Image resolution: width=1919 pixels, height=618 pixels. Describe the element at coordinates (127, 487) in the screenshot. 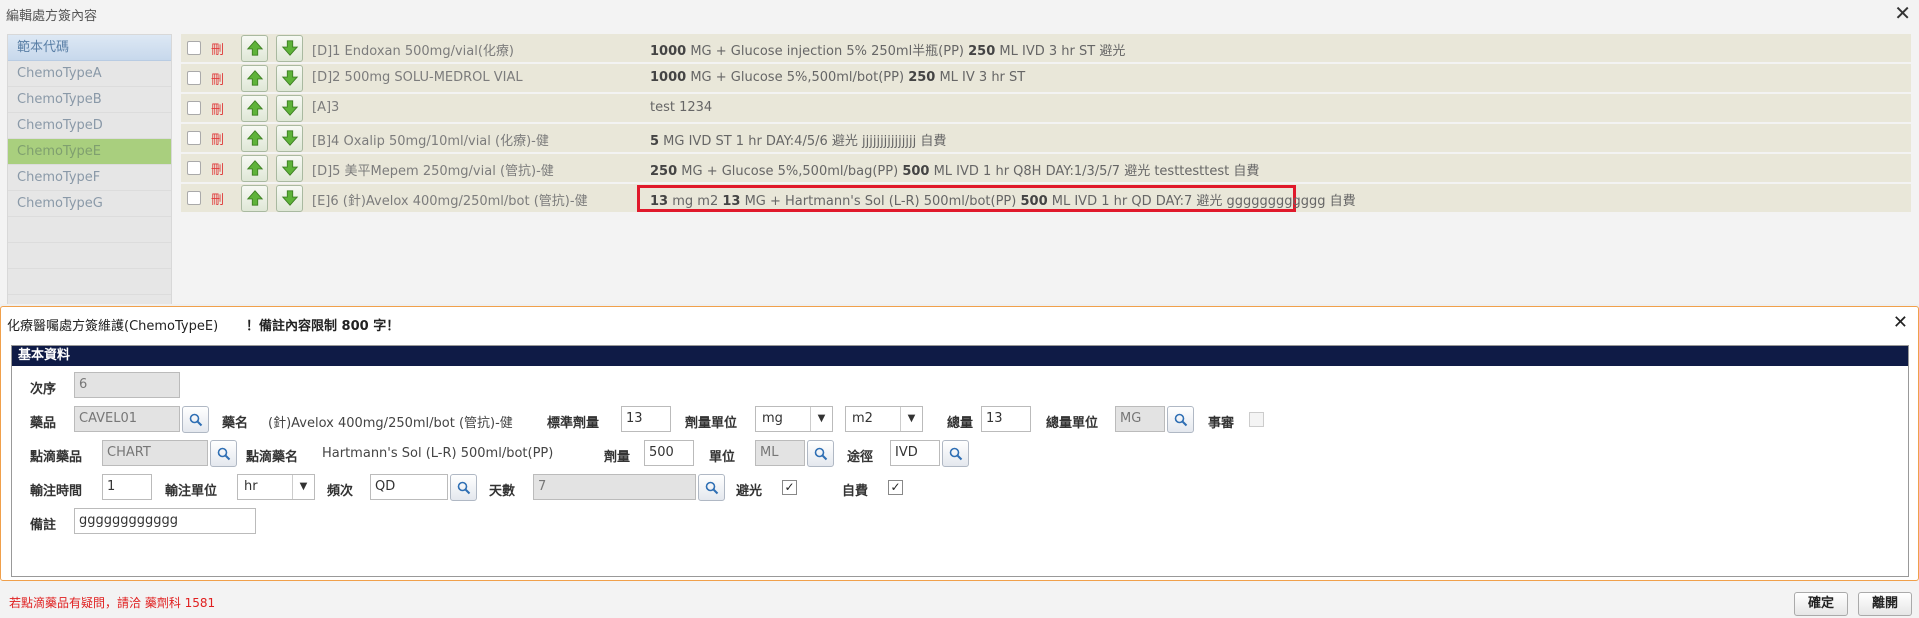

I see `infuse-time-input: 1` at that location.